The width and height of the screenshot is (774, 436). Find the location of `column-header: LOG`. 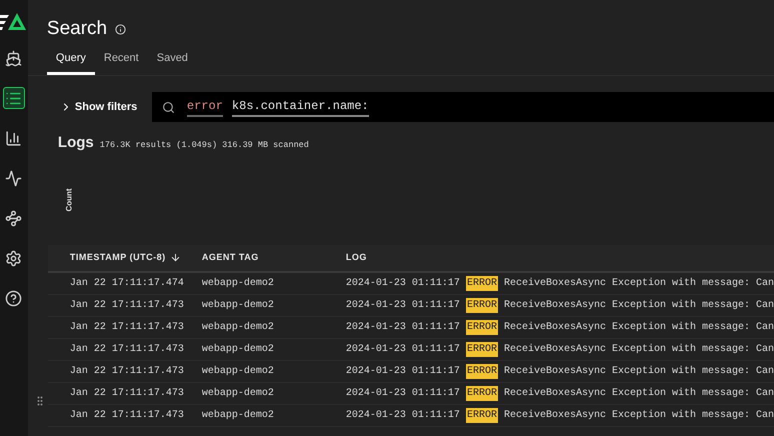

column-header: LOG is located at coordinates (356, 257).